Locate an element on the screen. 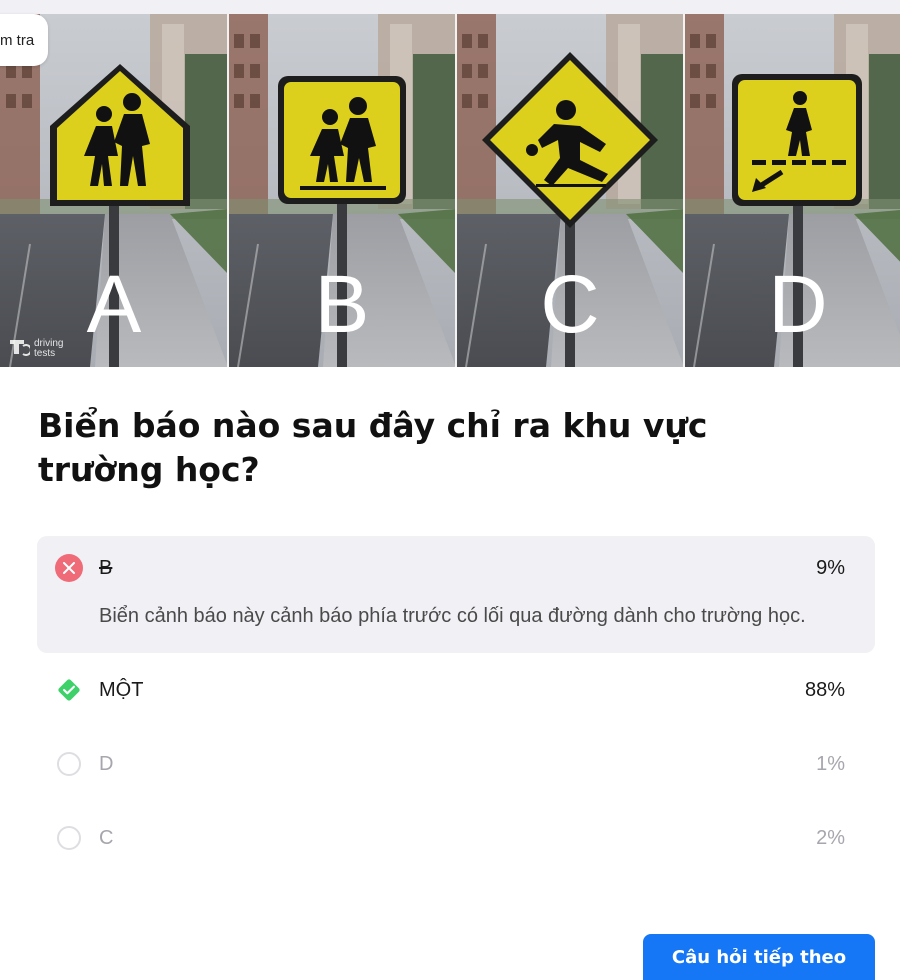  watermark-line-1: driving is located at coordinates (49, 343).